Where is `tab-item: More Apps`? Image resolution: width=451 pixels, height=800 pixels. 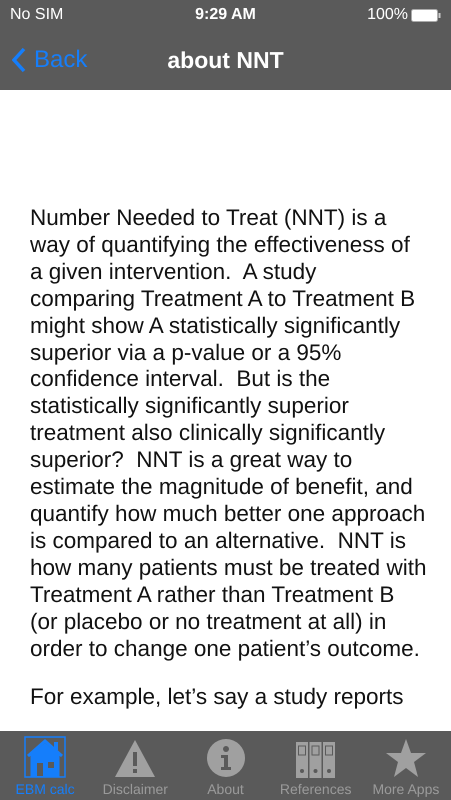
tab-item: More Apps is located at coordinates (405, 765).